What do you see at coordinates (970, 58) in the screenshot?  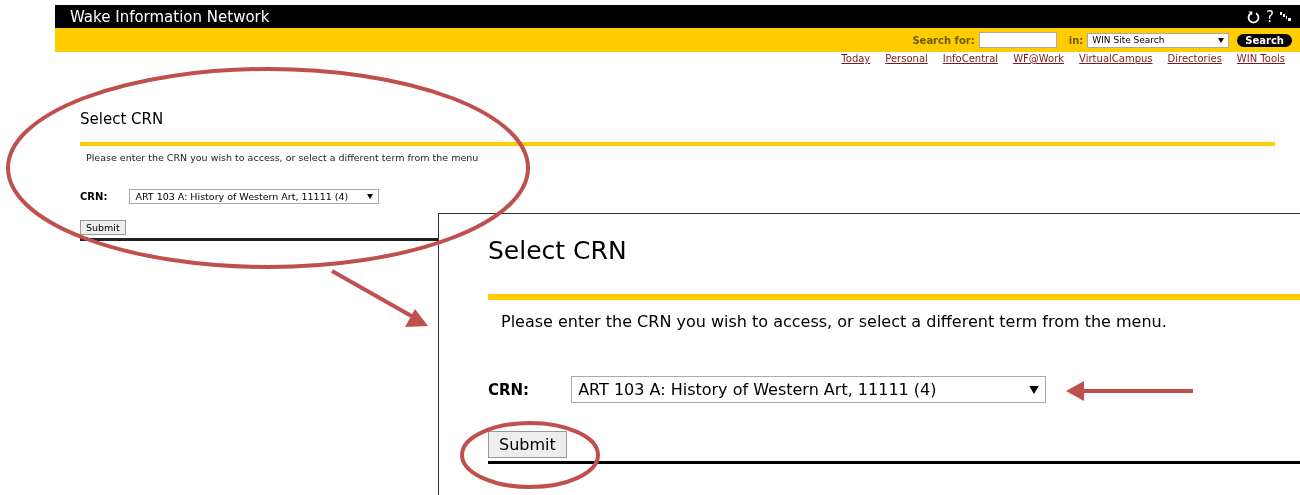 I see `nav-link: InfoCentral` at bounding box center [970, 58].